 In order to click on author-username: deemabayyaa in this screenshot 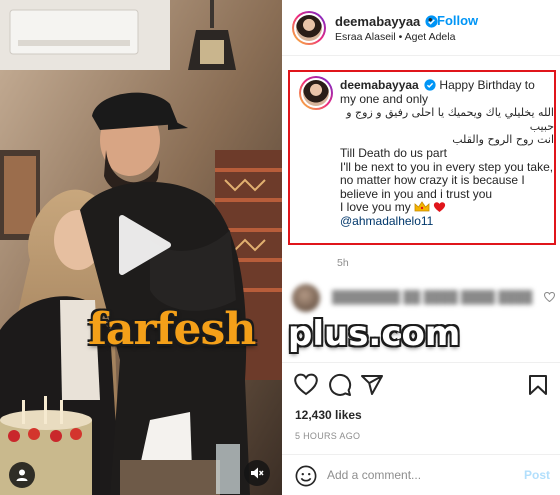, I will do `click(377, 21)`.